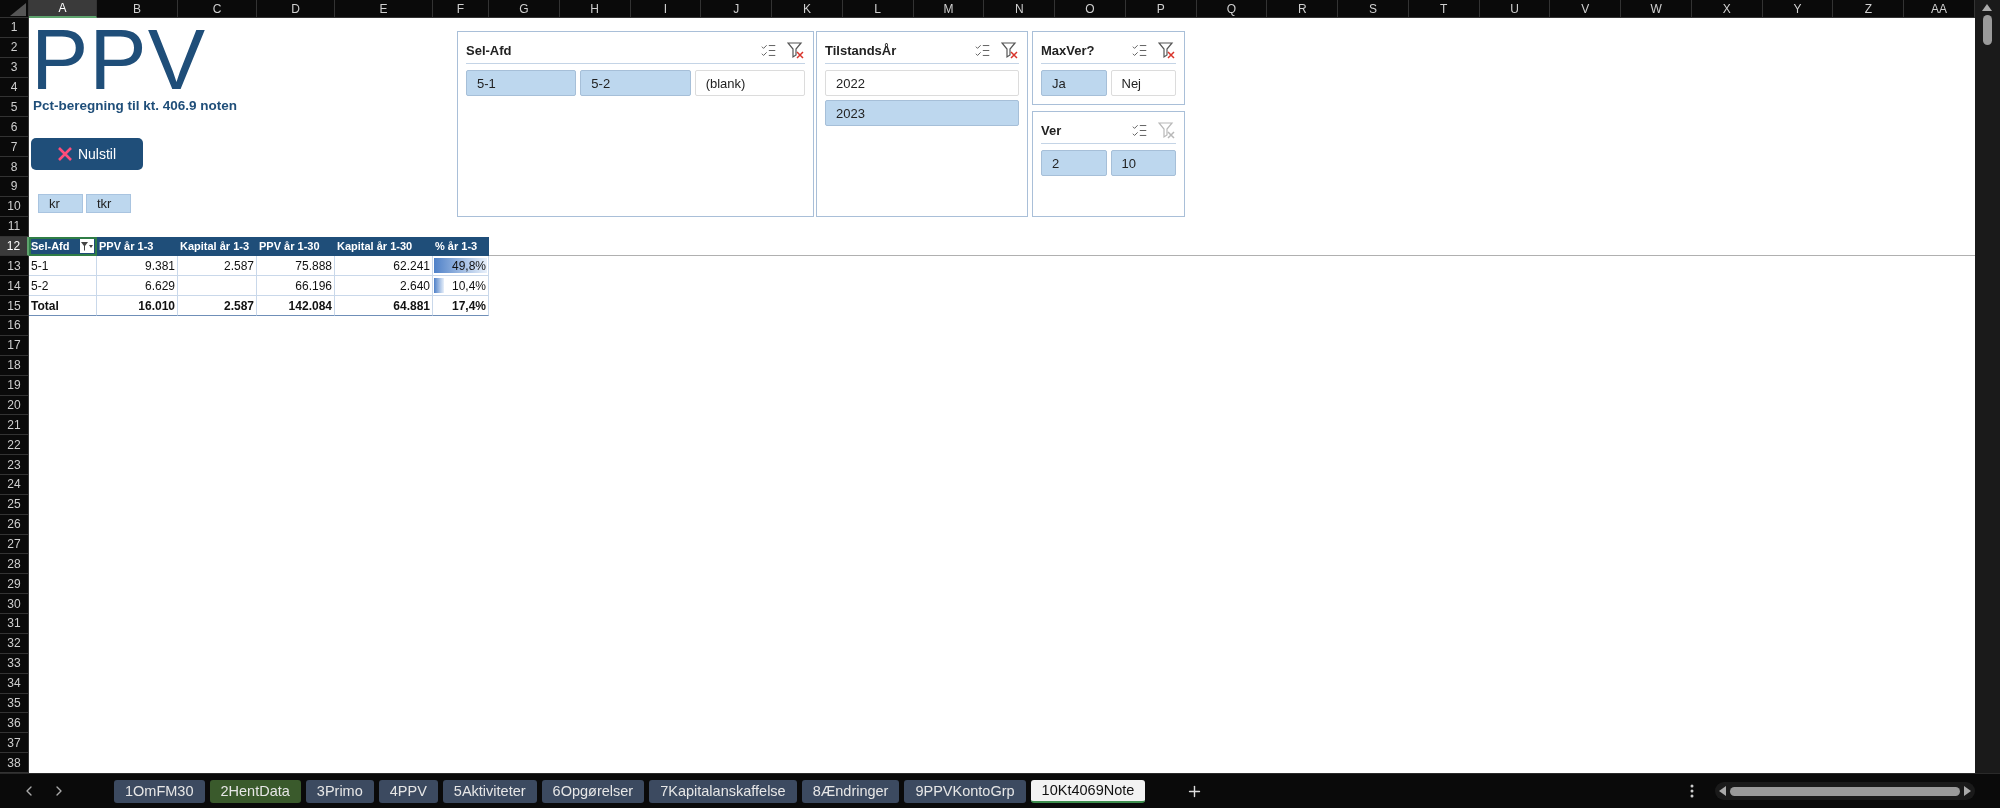 The height and width of the screenshot is (808, 2000). I want to click on row-header: 16, so click(14, 326).